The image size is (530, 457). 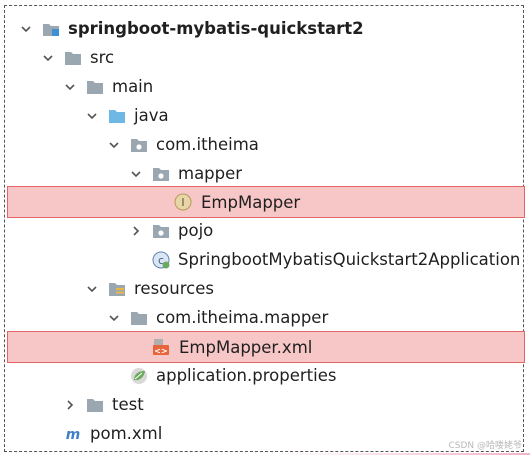 What do you see at coordinates (174, 288) in the screenshot?
I see `tree-item-label: resources` at bounding box center [174, 288].